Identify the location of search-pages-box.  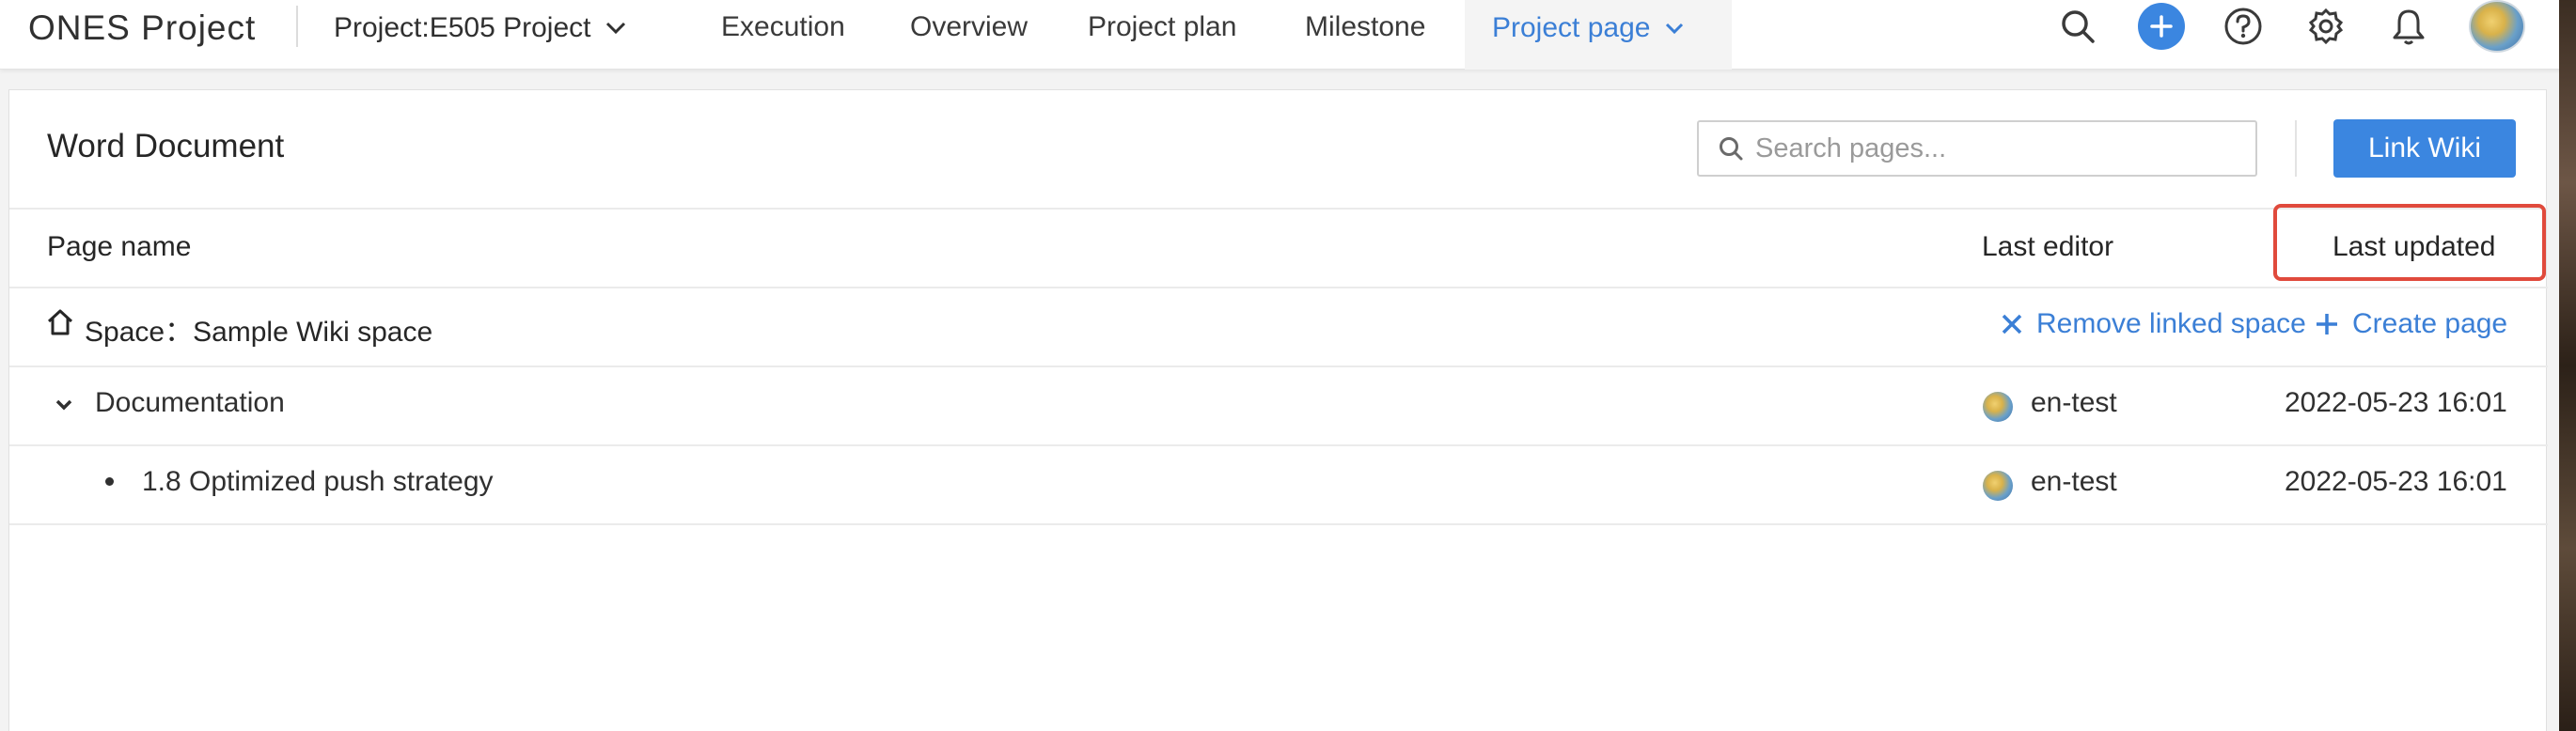
(1977, 148).